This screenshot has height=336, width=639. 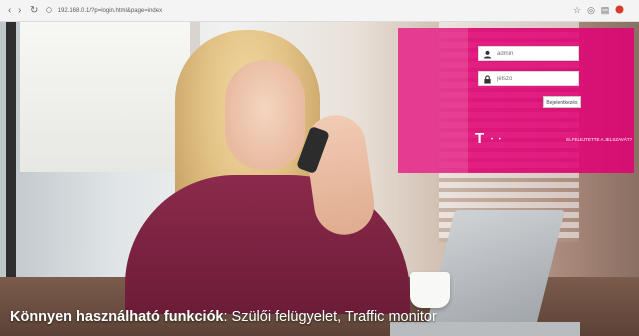 What do you see at coordinates (591, 10) in the screenshot?
I see `extensions-icon: ◎` at bounding box center [591, 10].